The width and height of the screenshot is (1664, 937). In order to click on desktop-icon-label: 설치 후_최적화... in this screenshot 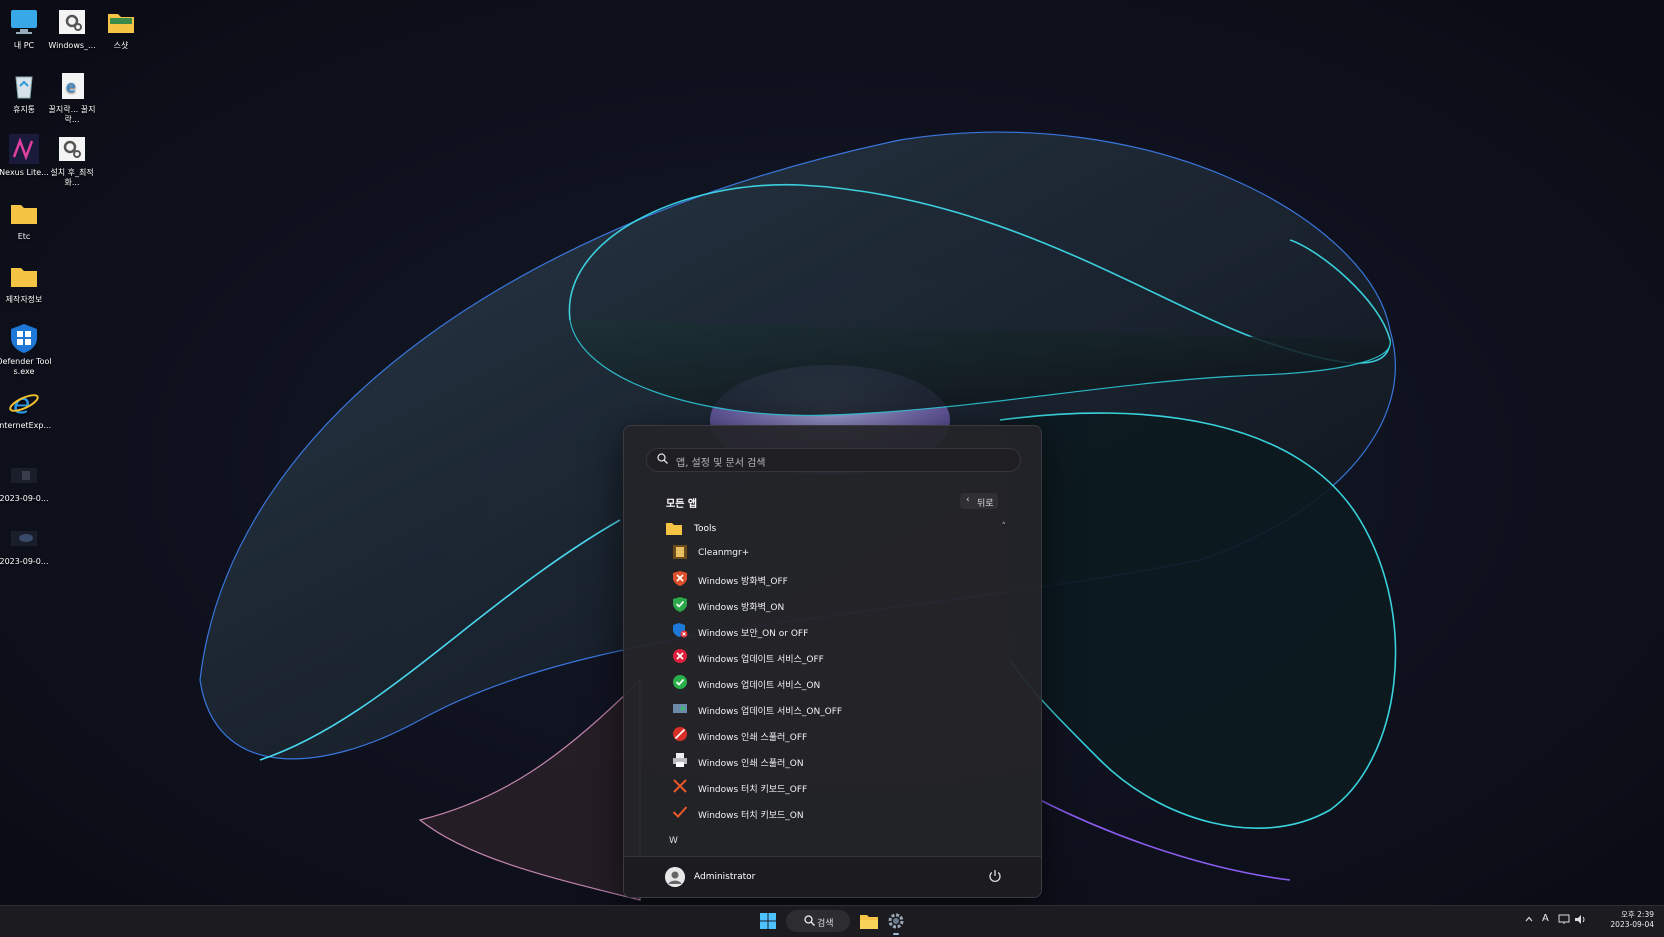, I will do `click(72, 177)`.